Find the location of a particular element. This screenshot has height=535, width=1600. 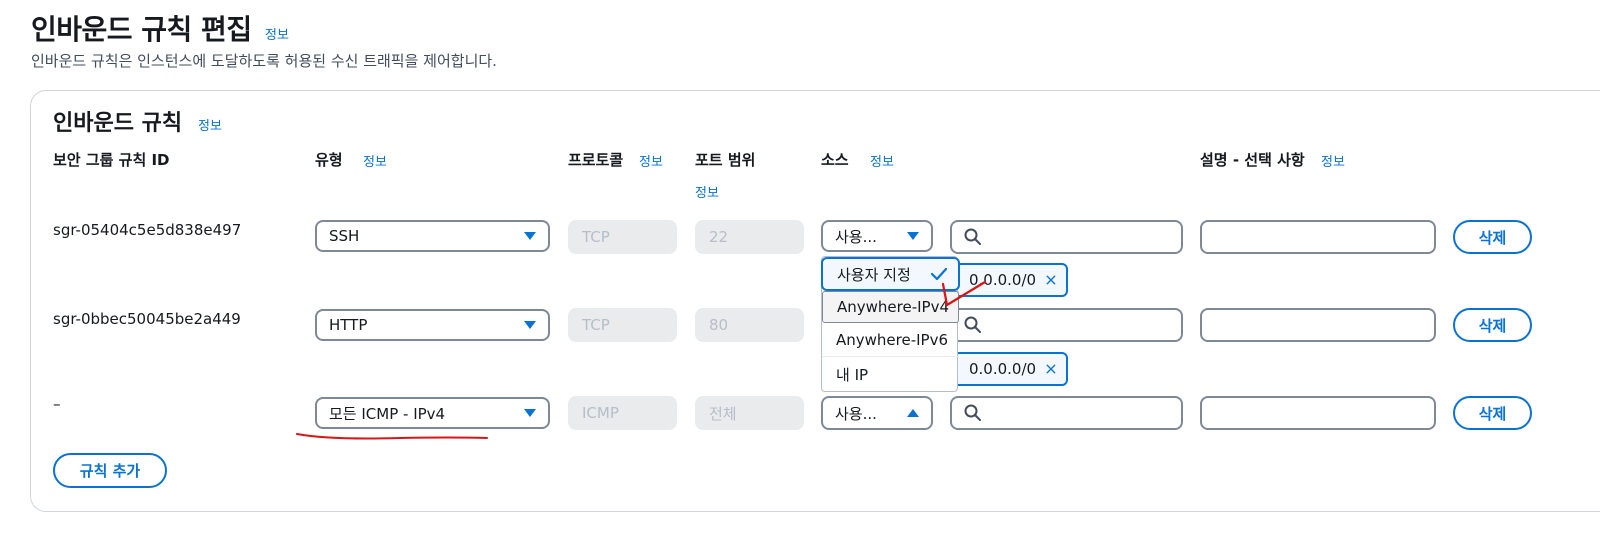

annotation-overlay is located at coordinates (641, 360).